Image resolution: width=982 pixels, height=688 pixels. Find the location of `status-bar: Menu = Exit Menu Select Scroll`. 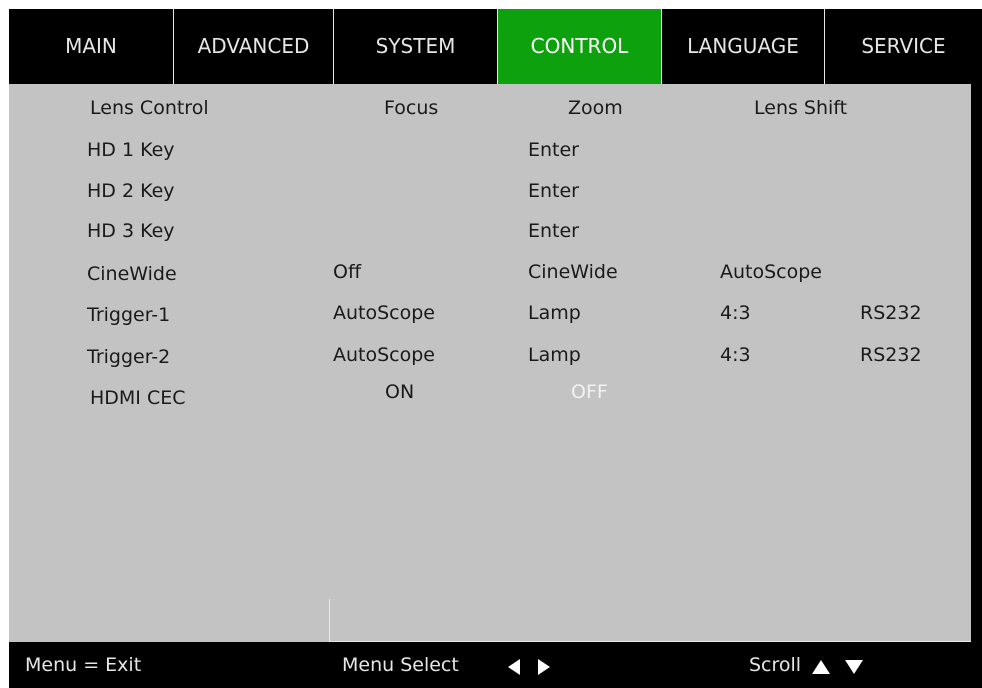

status-bar: Menu = Exit Menu Select Scroll is located at coordinates (495, 665).